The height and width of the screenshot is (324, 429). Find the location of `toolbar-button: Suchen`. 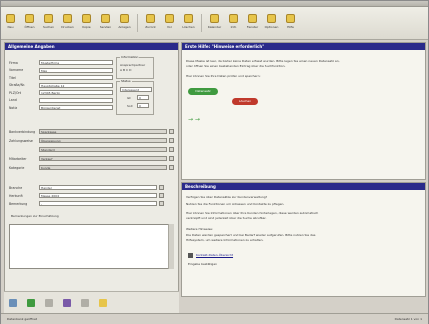

toolbar-button: Suchen is located at coordinates (48, 21).